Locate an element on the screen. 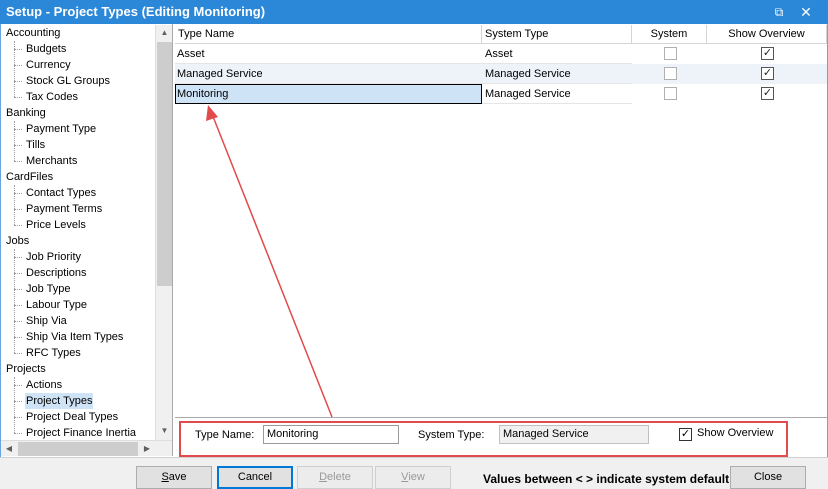 This screenshot has height=489, width=828. tree-item: Job Priority is located at coordinates (53, 257).